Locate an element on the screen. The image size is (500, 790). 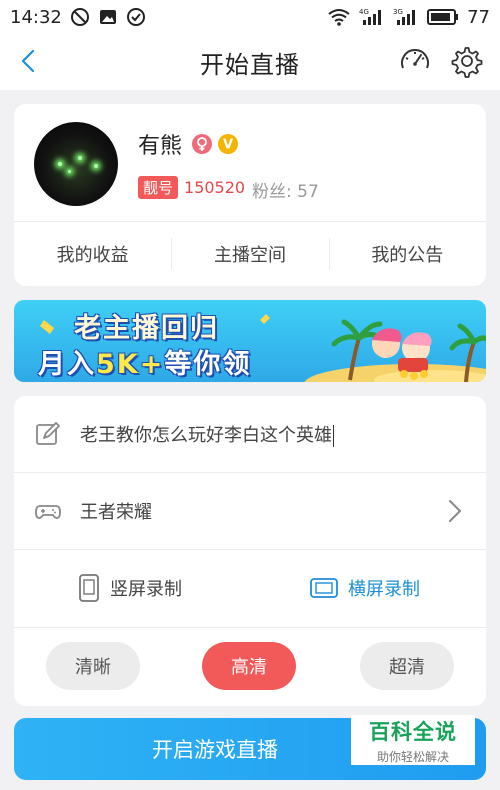
start-live-label: 开启游戏直播 is located at coordinates (215, 750).